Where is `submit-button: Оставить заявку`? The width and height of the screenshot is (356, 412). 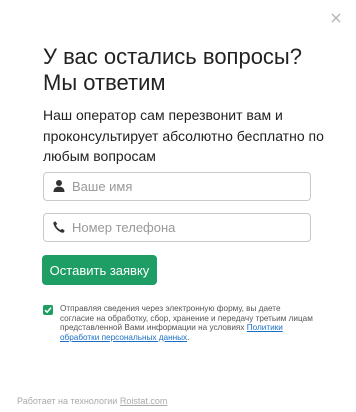
submit-button: Оставить заявку is located at coordinates (99, 270).